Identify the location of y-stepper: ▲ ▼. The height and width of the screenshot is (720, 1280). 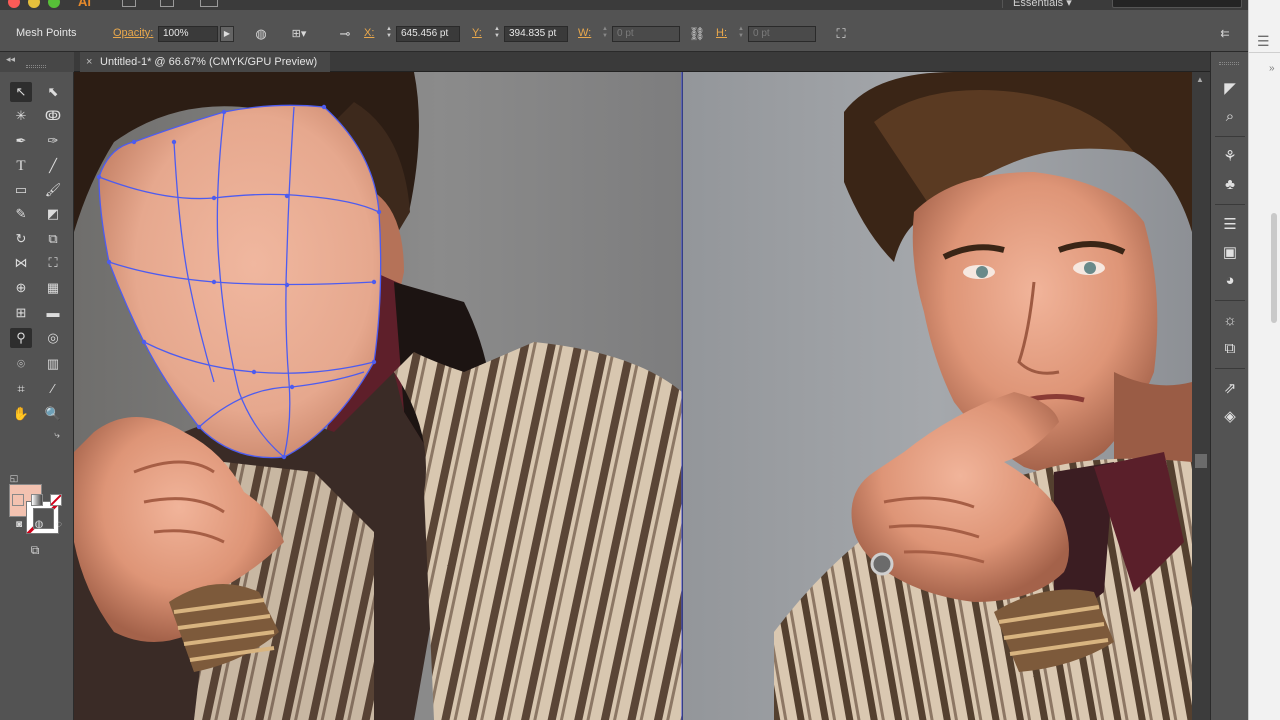
(497, 34).